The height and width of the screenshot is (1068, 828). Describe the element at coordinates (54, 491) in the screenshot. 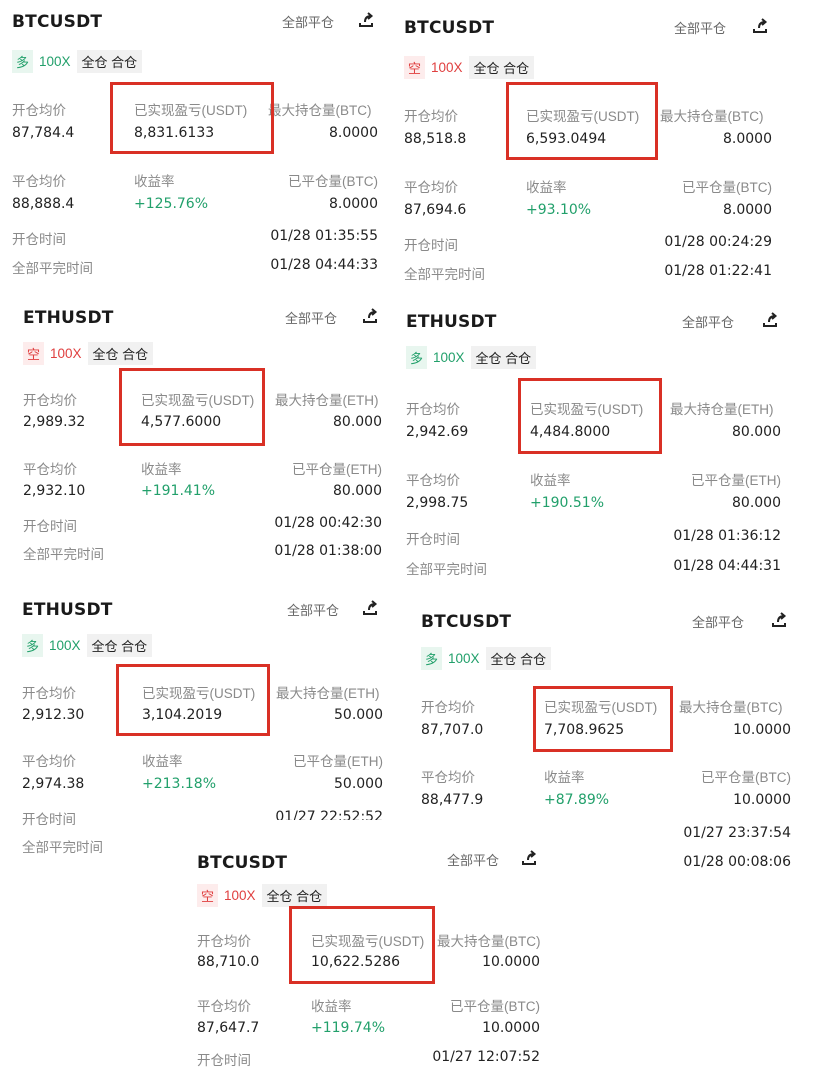

I see `close-avg-value: 2,932.10` at that location.